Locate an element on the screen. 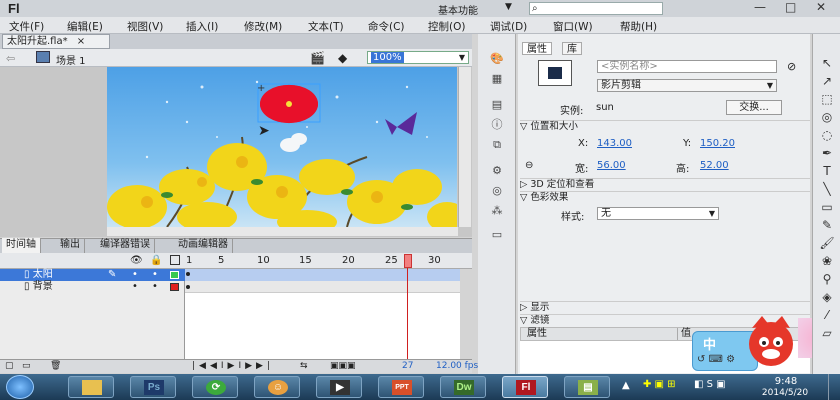 This screenshot has width=840, height=400. maximize-button: □ is located at coordinates (790, 7).